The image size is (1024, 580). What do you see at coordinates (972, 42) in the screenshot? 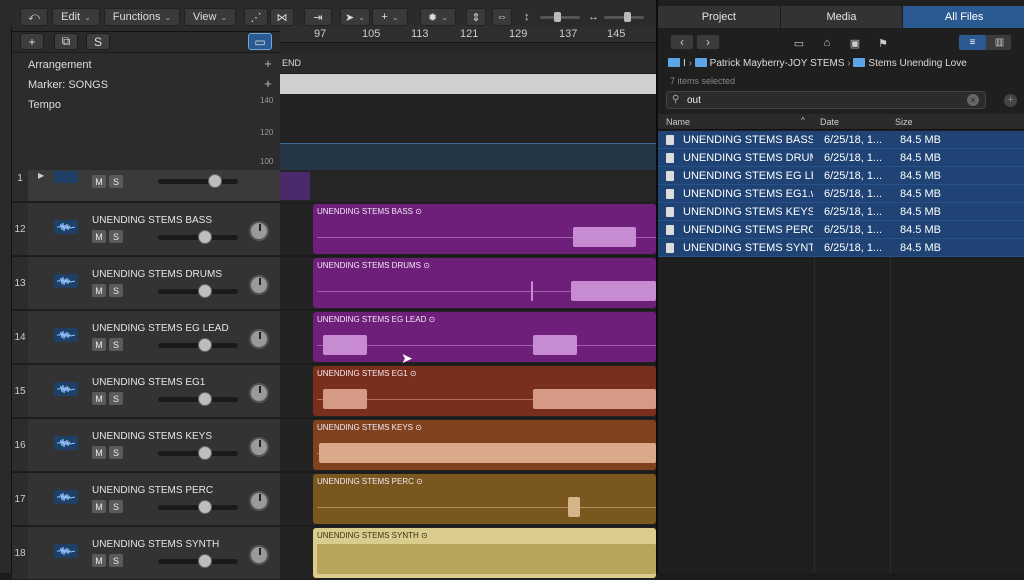
I see `list-view-icon: ≡` at bounding box center [972, 42].